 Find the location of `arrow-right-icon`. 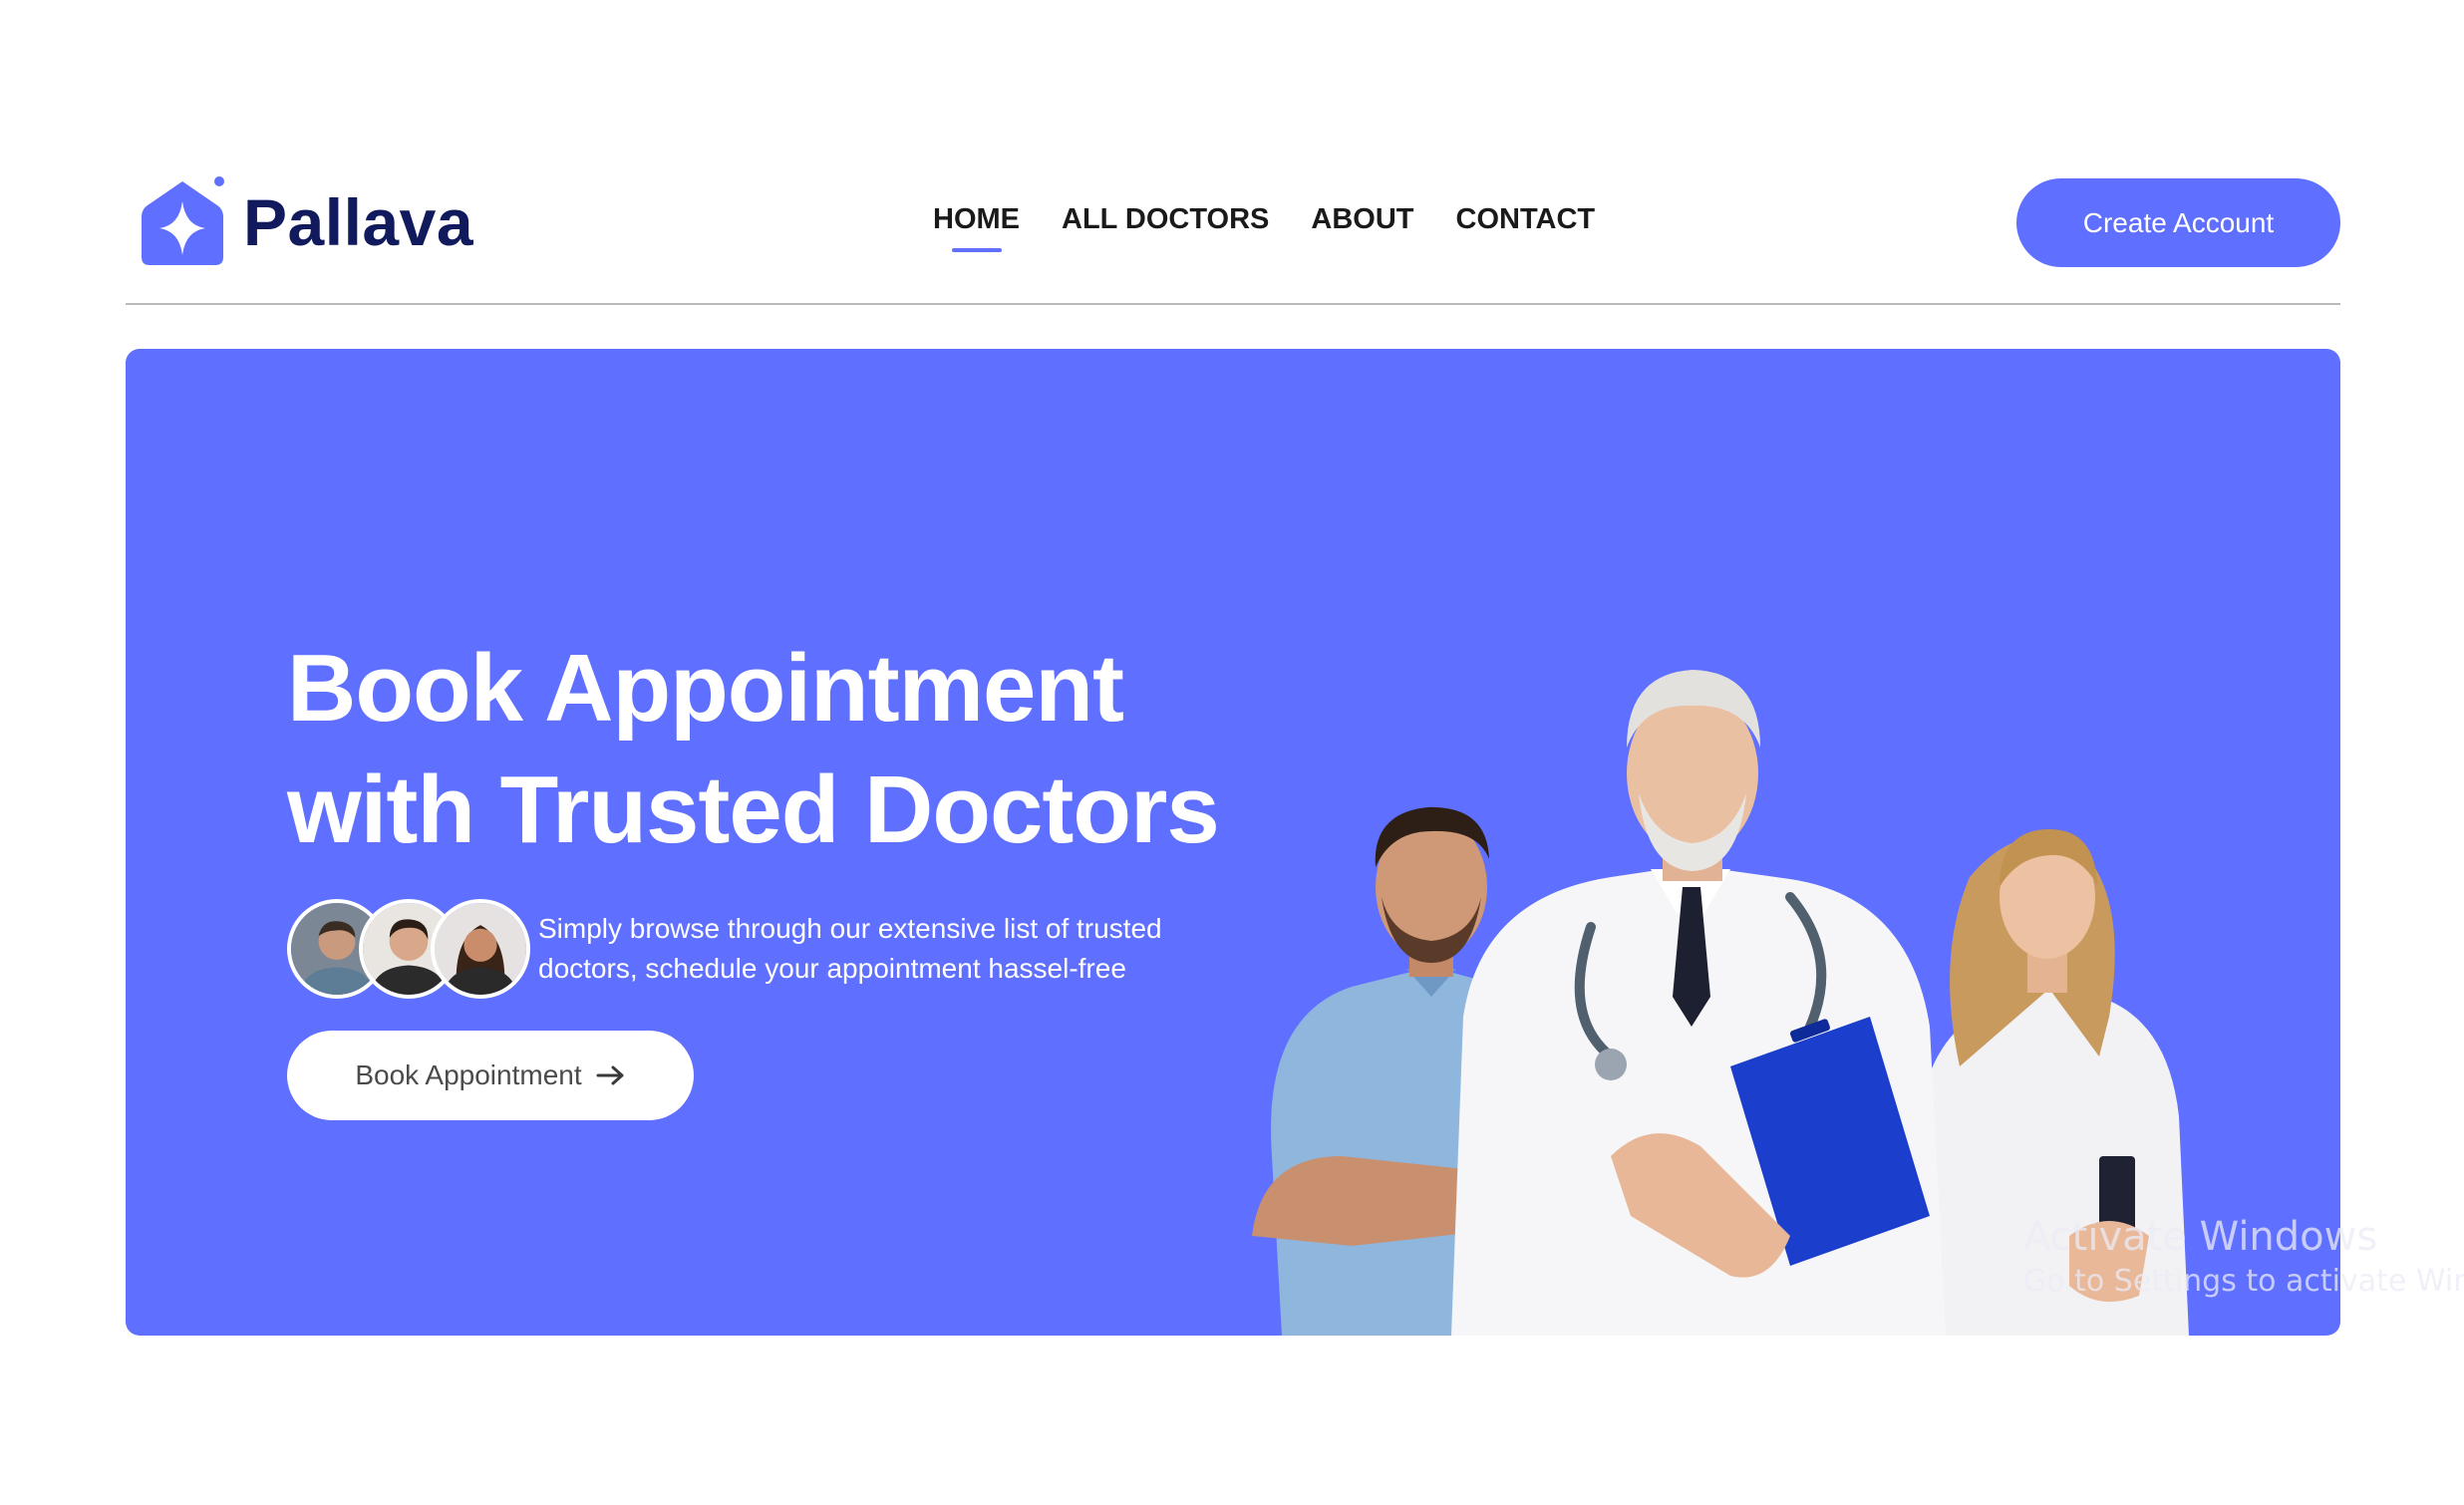

arrow-right-icon is located at coordinates (610, 1075).